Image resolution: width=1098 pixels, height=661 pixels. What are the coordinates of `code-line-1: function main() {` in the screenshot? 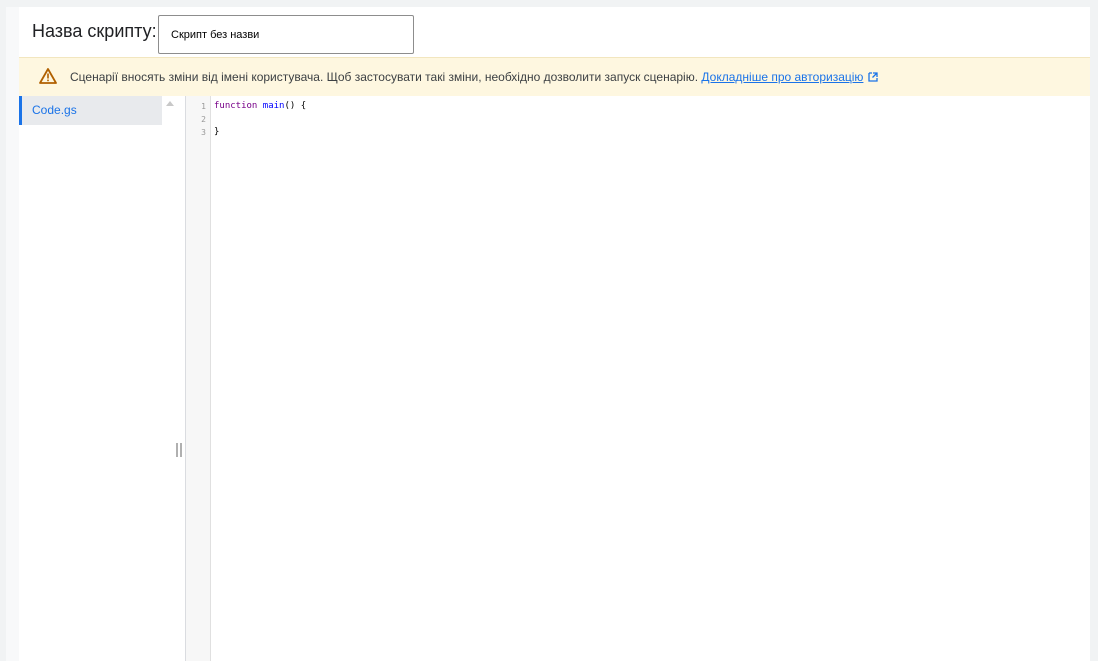 It's located at (260, 106).